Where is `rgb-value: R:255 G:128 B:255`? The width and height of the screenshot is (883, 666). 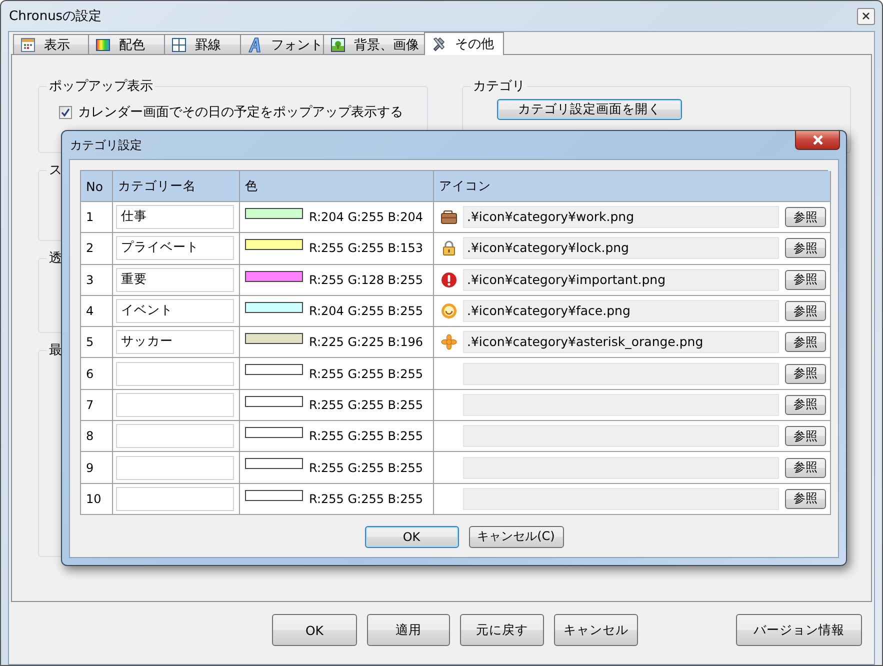 rgb-value: R:255 G:128 B:255 is located at coordinates (366, 279).